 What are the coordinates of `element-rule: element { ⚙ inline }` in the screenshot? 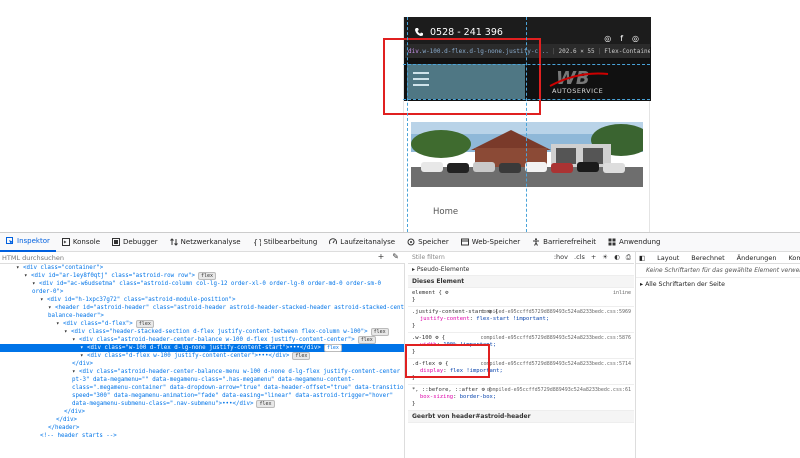 It's located at (521, 297).